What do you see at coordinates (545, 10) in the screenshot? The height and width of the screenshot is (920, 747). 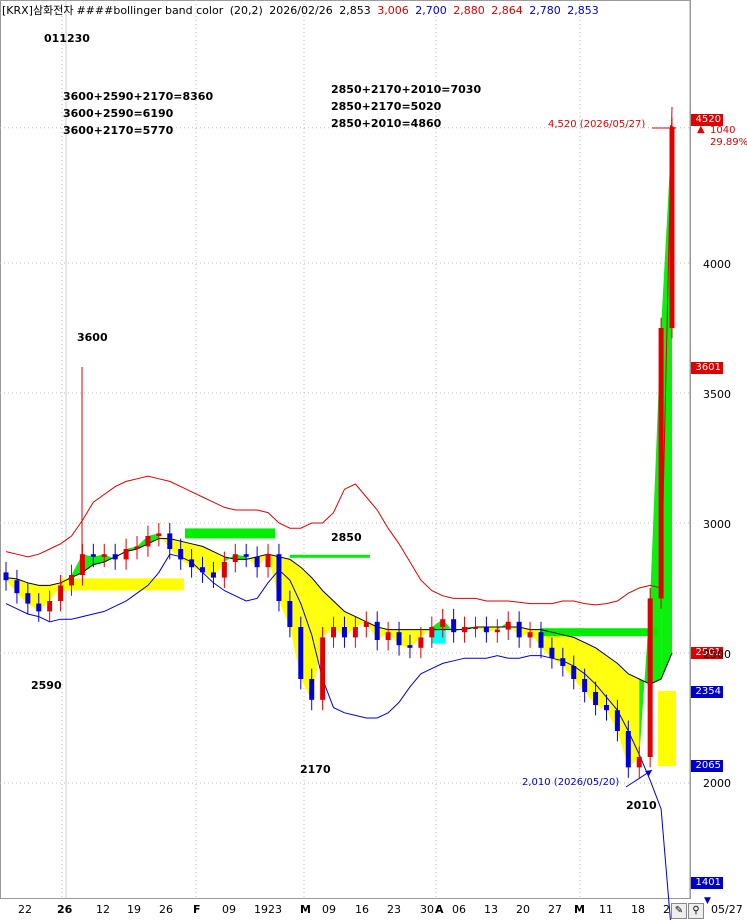 I see `legend-value-2: 2,780` at bounding box center [545, 10].